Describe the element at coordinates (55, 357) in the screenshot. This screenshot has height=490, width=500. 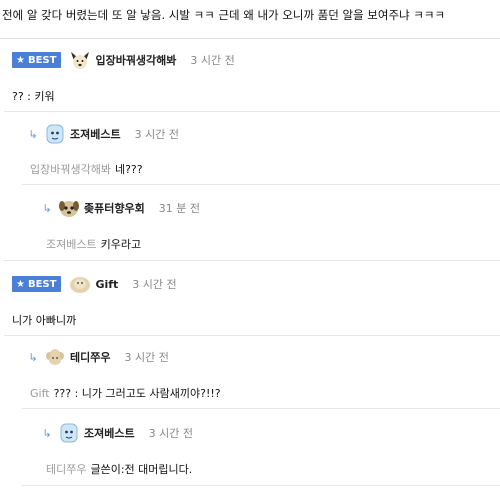
I see `poodle-avatar-icon` at that location.